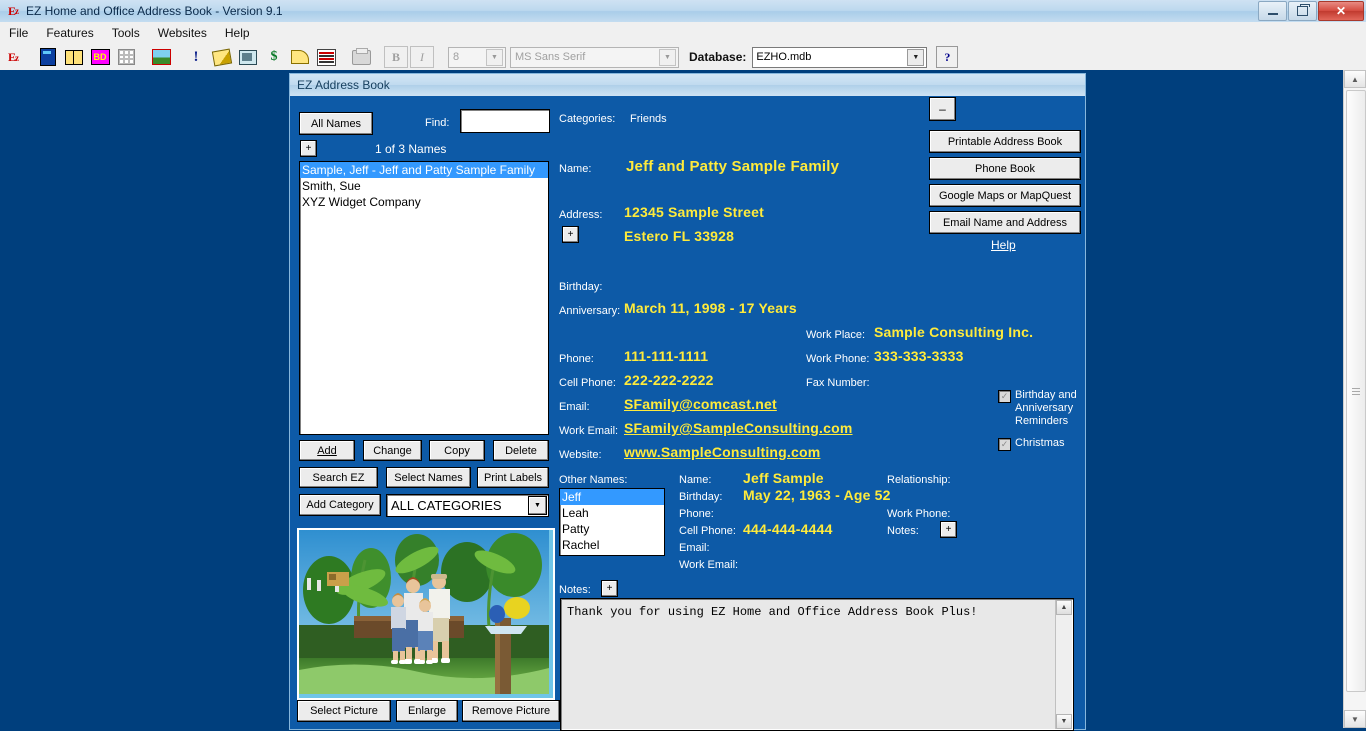 The width and height of the screenshot is (1366, 731). I want to click on checkmark-icon: ✓, so click(1004, 396).